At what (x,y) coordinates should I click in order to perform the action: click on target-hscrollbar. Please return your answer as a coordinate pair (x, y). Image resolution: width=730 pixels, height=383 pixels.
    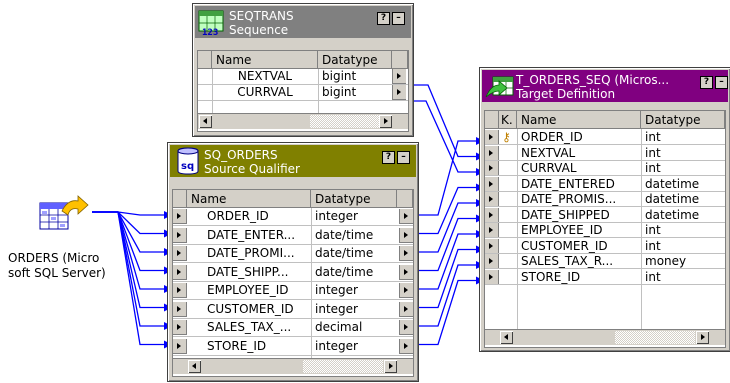
    Looking at the image, I should click on (605, 337).